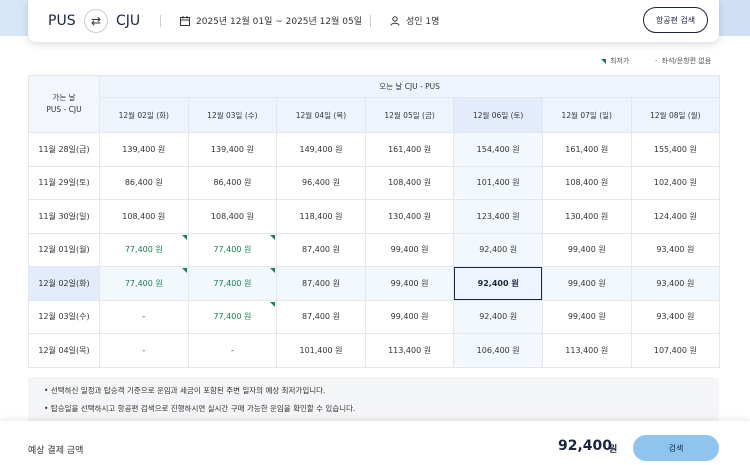 The height and width of the screenshot is (465, 750). I want to click on legend-none-label: 좌석/운항편 없음, so click(686, 61).